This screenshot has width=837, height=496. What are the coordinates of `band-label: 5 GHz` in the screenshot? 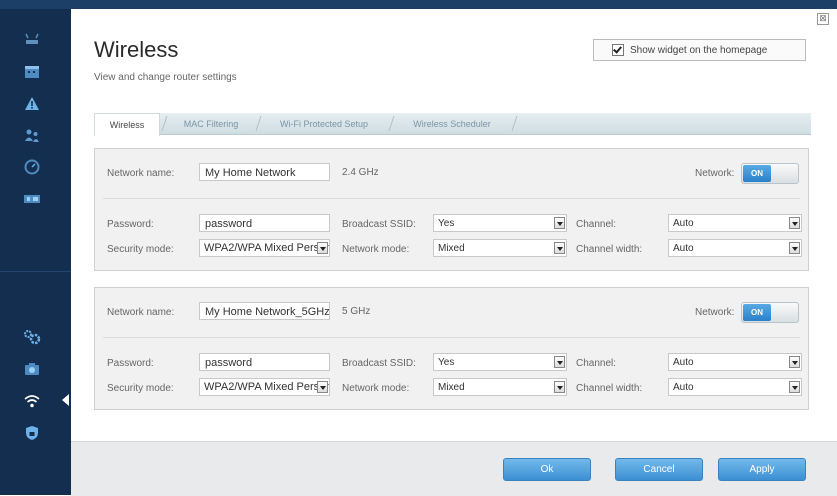 It's located at (356, 311).